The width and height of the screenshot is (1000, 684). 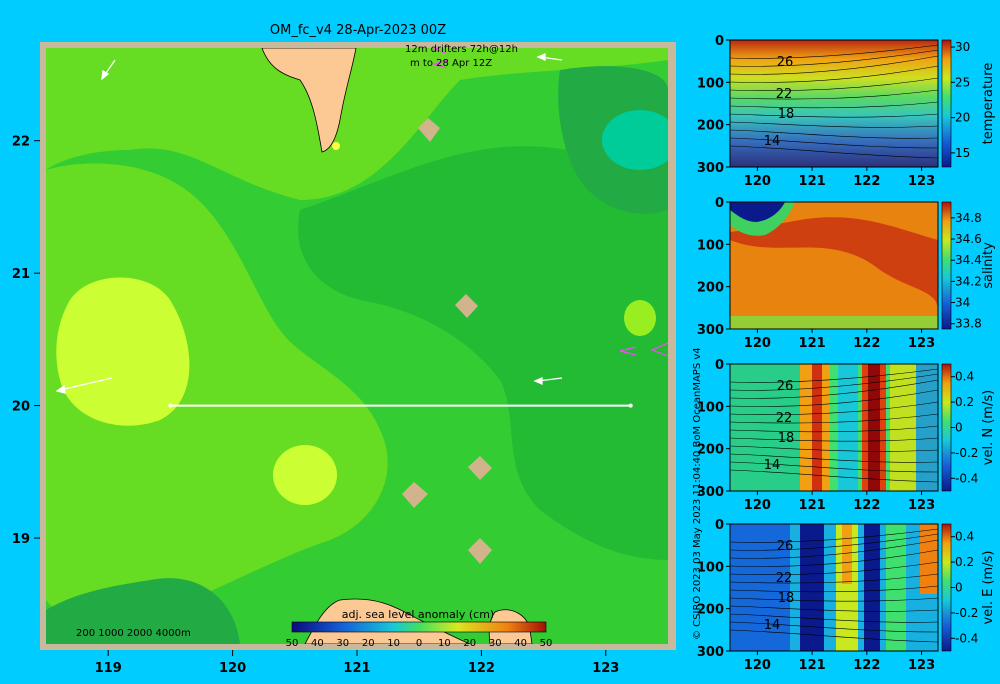 I want to click on map-lon-axis: 119 120 121 122 123, so click(x=357, y=663).